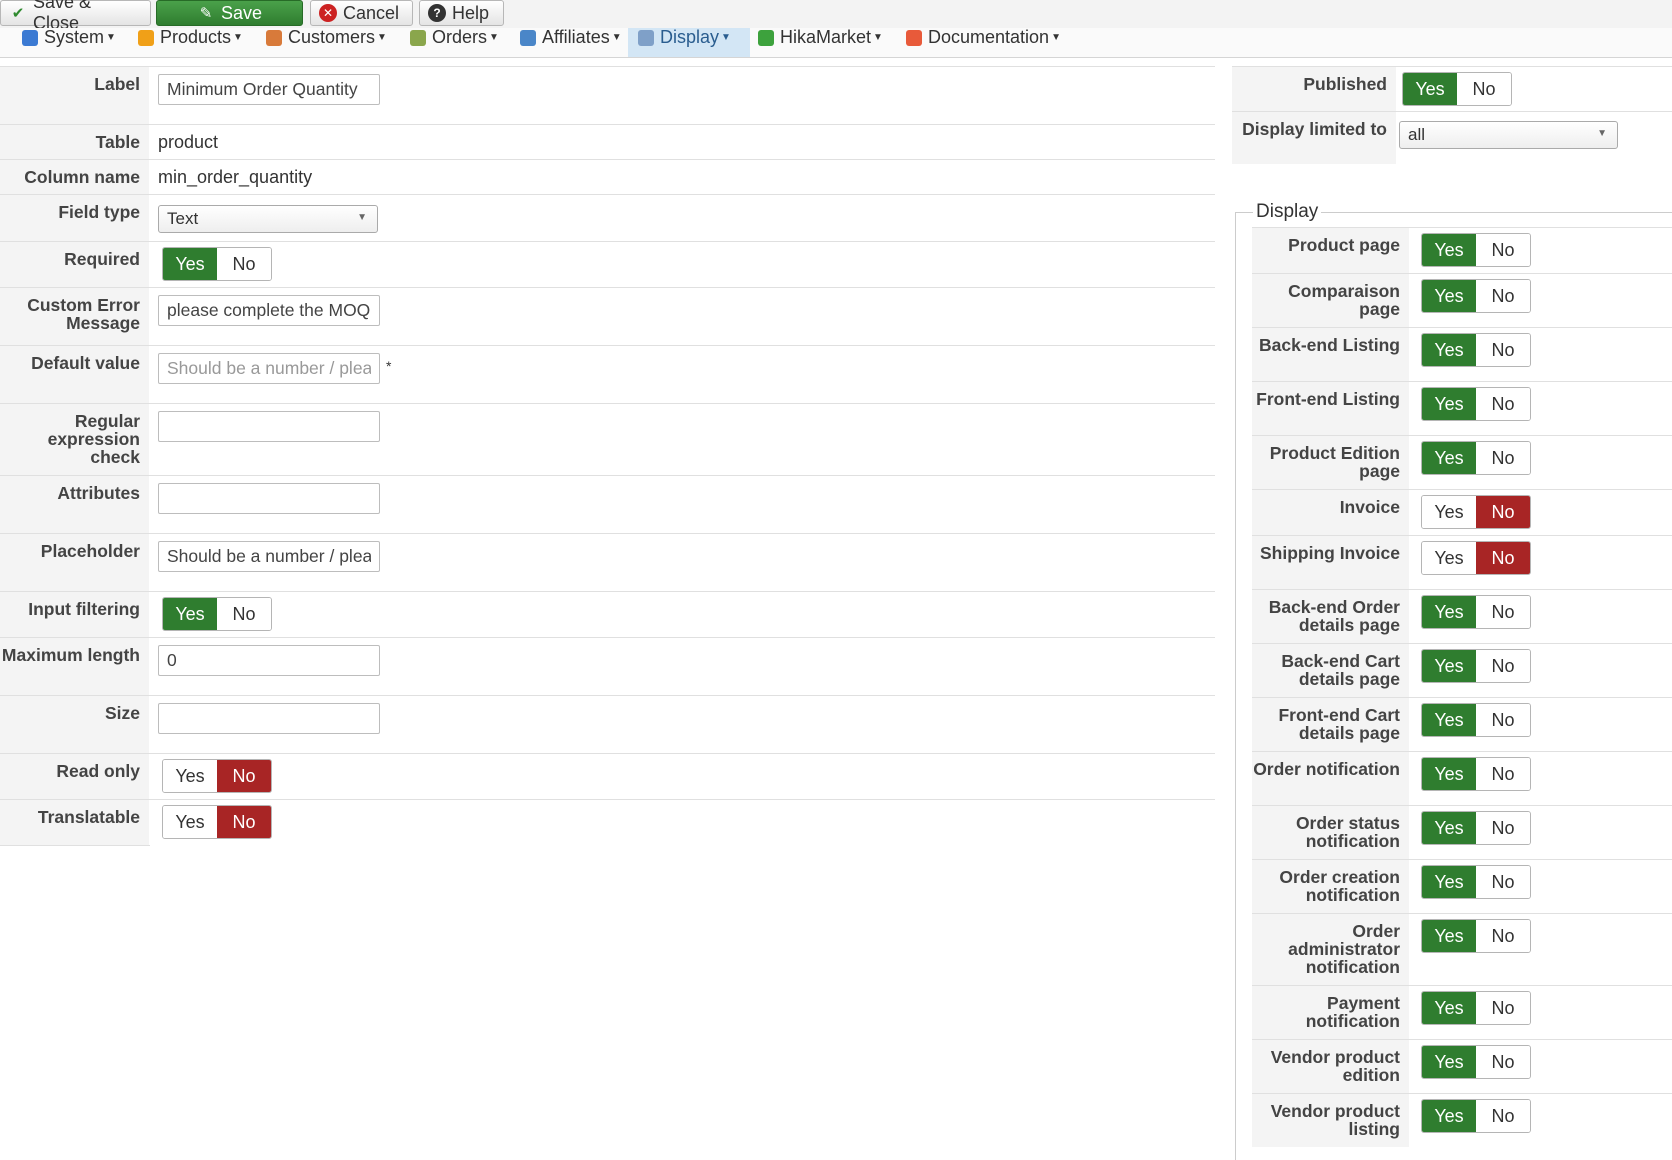 This screenshot has width=1672, height=1160. I want to click on max-length-input, so click(269, 660).